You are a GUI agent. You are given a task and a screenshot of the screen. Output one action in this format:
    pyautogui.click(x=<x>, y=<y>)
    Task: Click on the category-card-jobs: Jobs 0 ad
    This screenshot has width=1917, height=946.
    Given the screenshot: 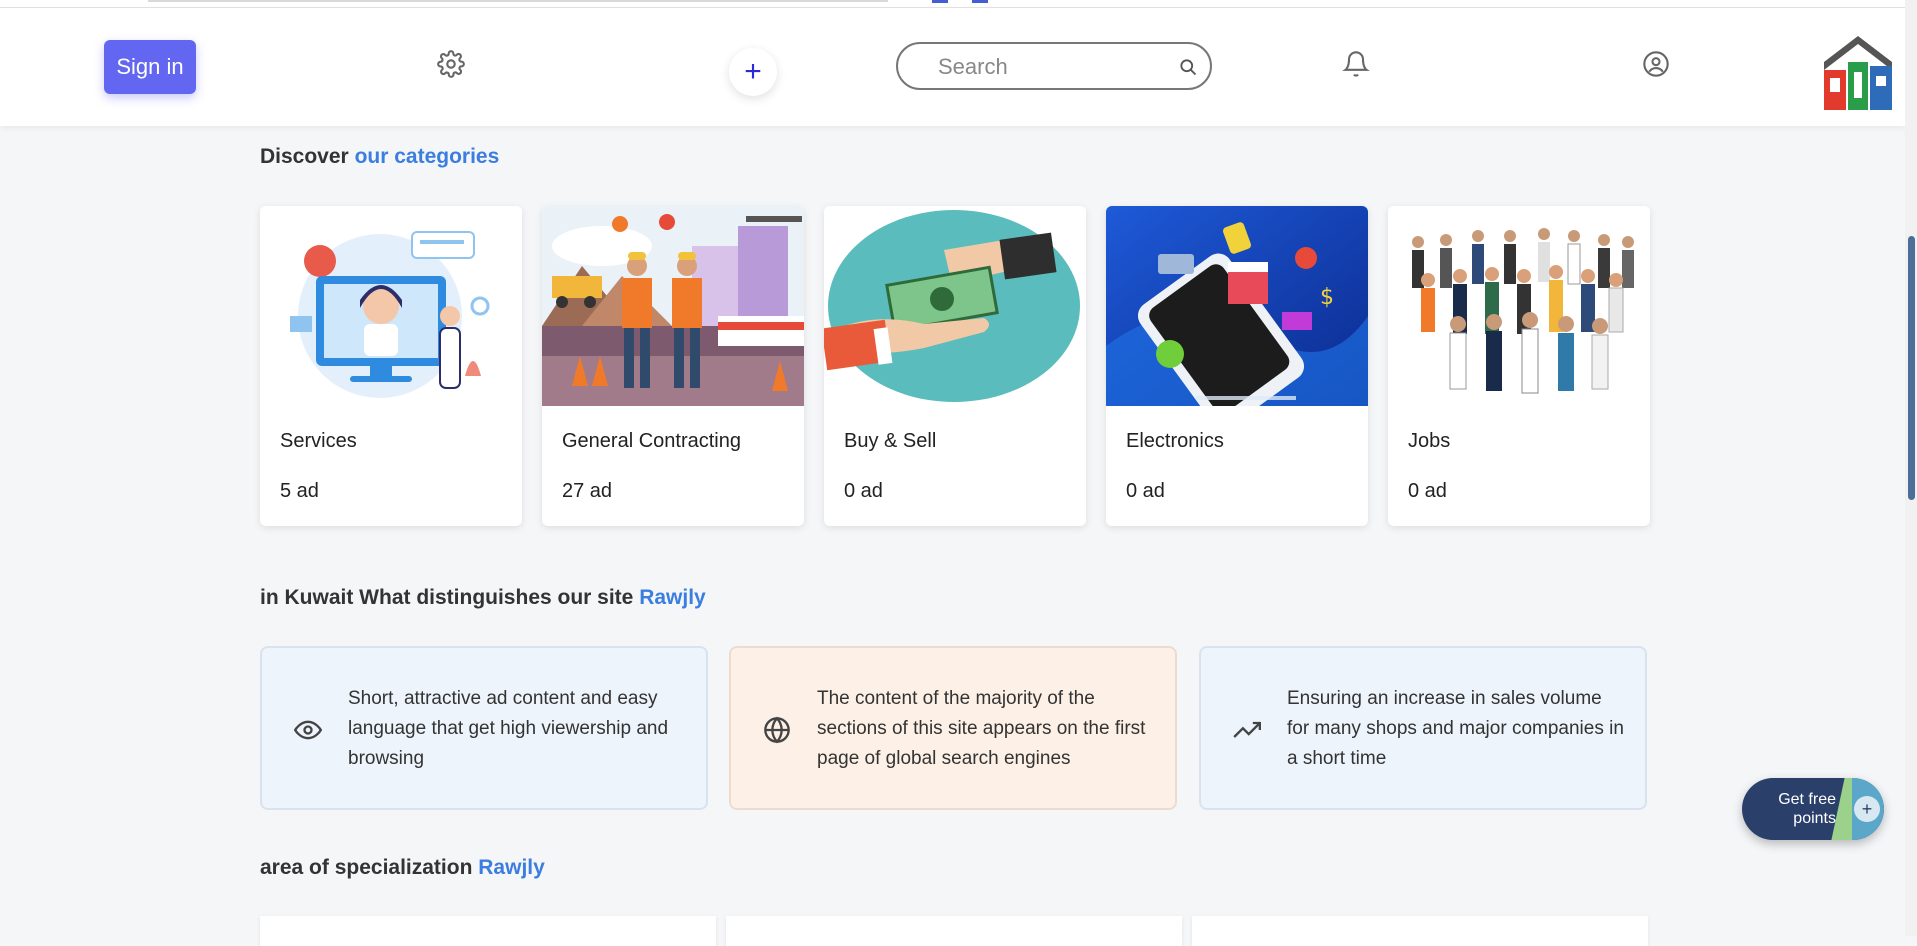 What is the action you would take?
    pyautogui.click(x=1519, y=366)
    